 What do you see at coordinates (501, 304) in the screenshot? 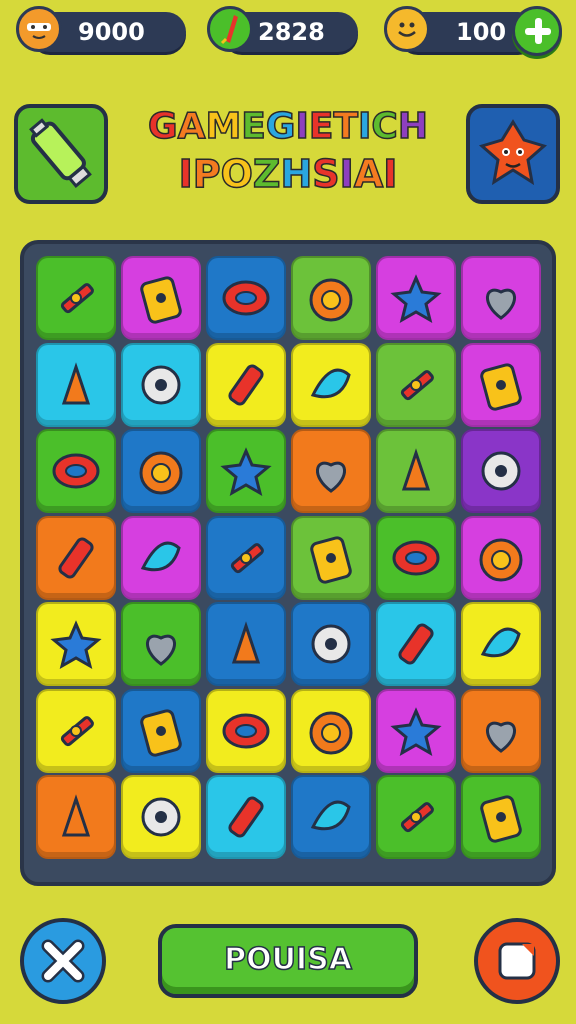
I see `bag-icon` at bounding box center [501, 304].